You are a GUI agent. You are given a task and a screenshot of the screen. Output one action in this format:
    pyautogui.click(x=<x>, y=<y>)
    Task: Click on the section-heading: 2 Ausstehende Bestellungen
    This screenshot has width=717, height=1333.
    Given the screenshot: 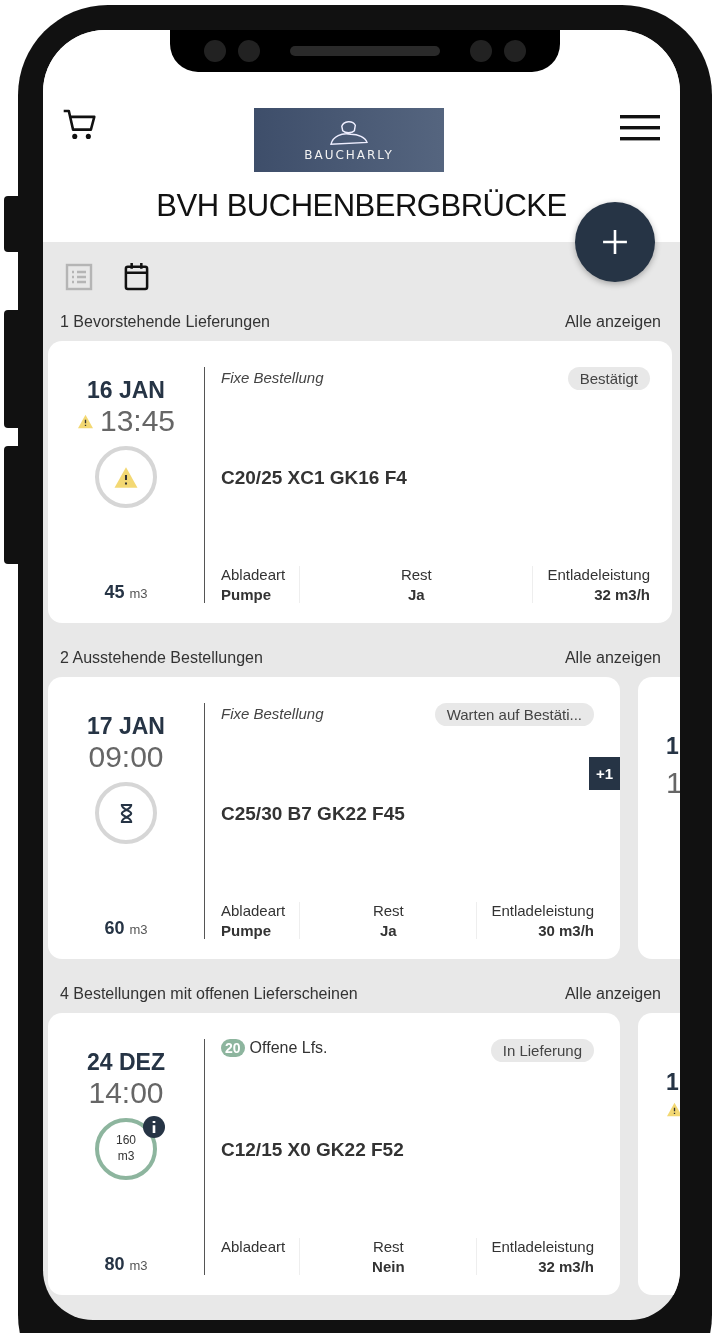 What is the action you would take?
    pyautogui.click(x=161, y=658)
    